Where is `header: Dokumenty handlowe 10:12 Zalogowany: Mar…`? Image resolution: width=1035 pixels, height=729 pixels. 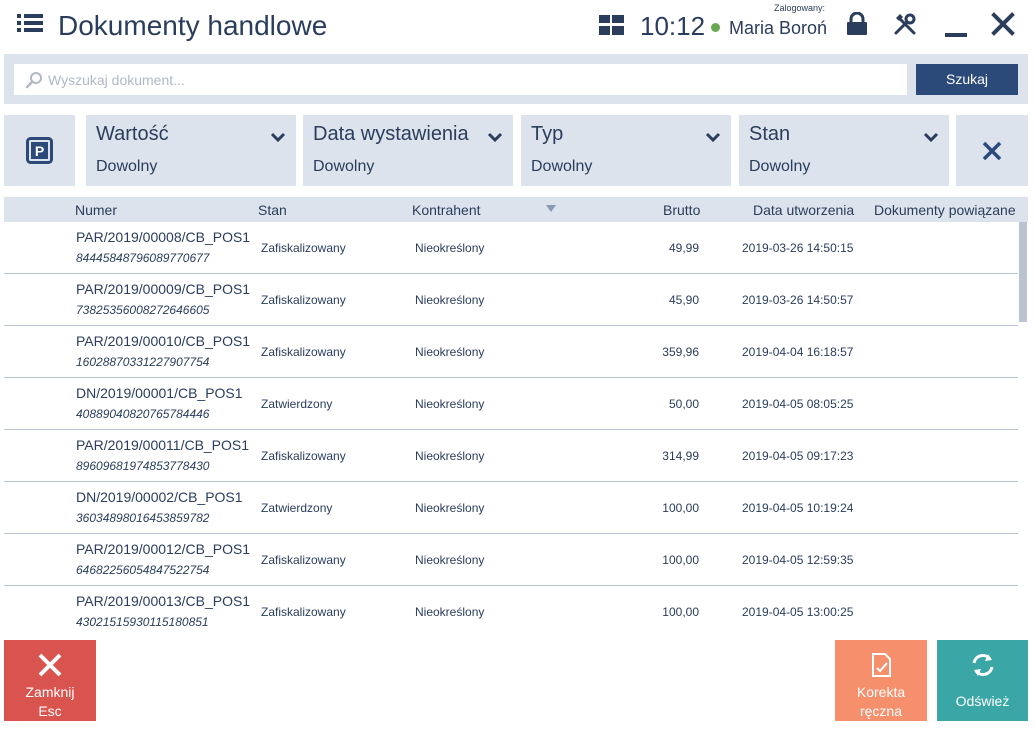
header: Dokumenty handlowe 10:12 Zalogowany: Mar… is located at coordinates (517, 26).